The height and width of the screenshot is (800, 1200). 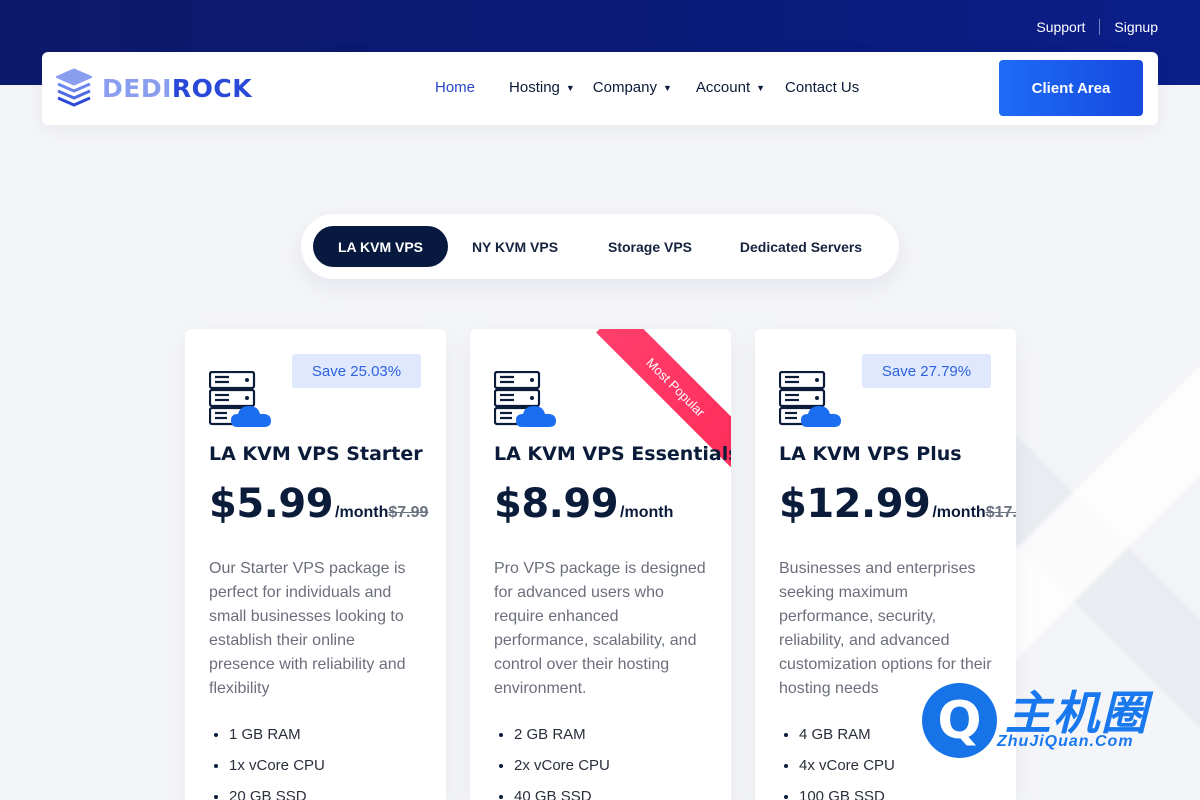 I want to click on feature-item: 2 GB RAM, so click(x=562, y=739).